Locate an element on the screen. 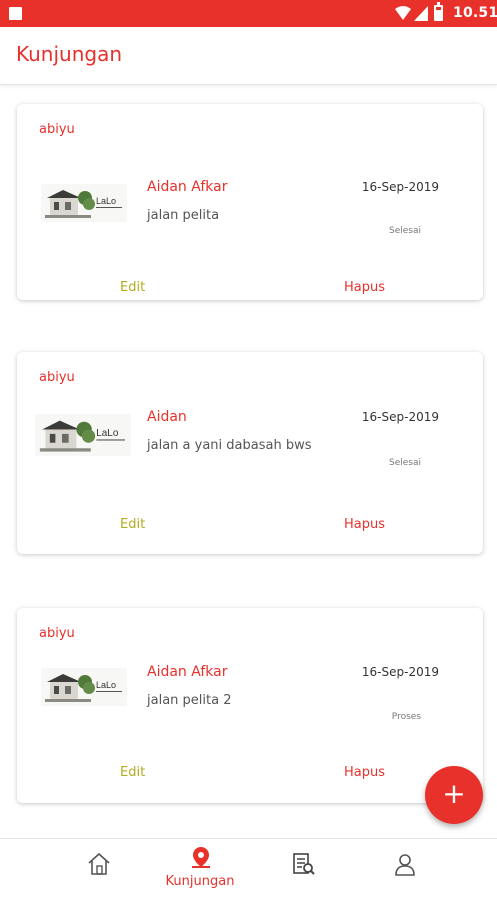 Image resolution: width=497 pixels, height=900 pixels. bottom-navigation: Kunjungan is located at coordinates (248, 869).